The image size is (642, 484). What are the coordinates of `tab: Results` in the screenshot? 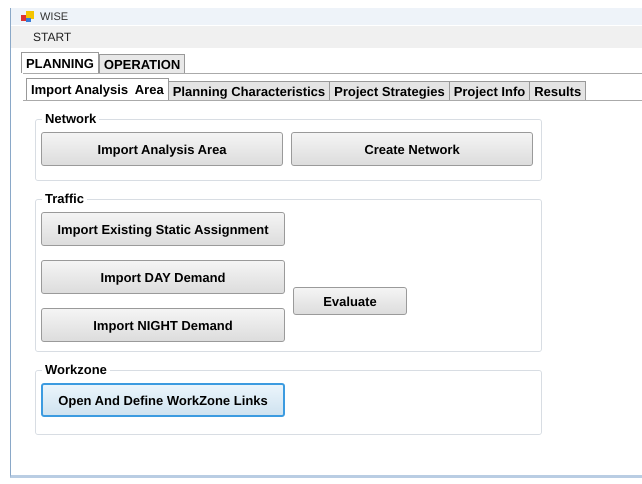 It's located at (557, 90).